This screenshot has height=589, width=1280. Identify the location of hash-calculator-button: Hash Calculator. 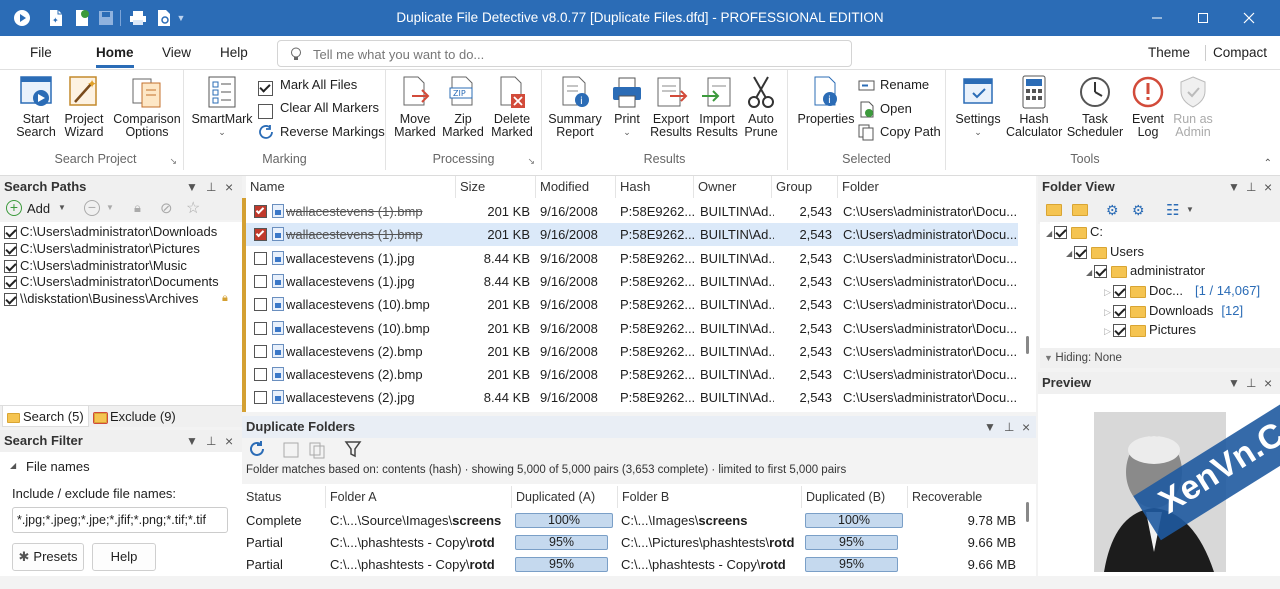
(1034, 106).